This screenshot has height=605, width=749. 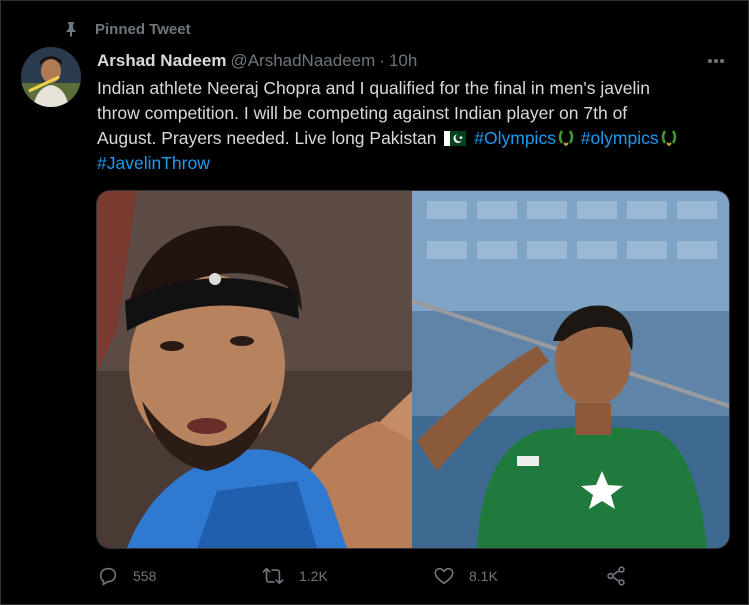 I want to click on like-count: 8.1K, so click(x=483, y=576).